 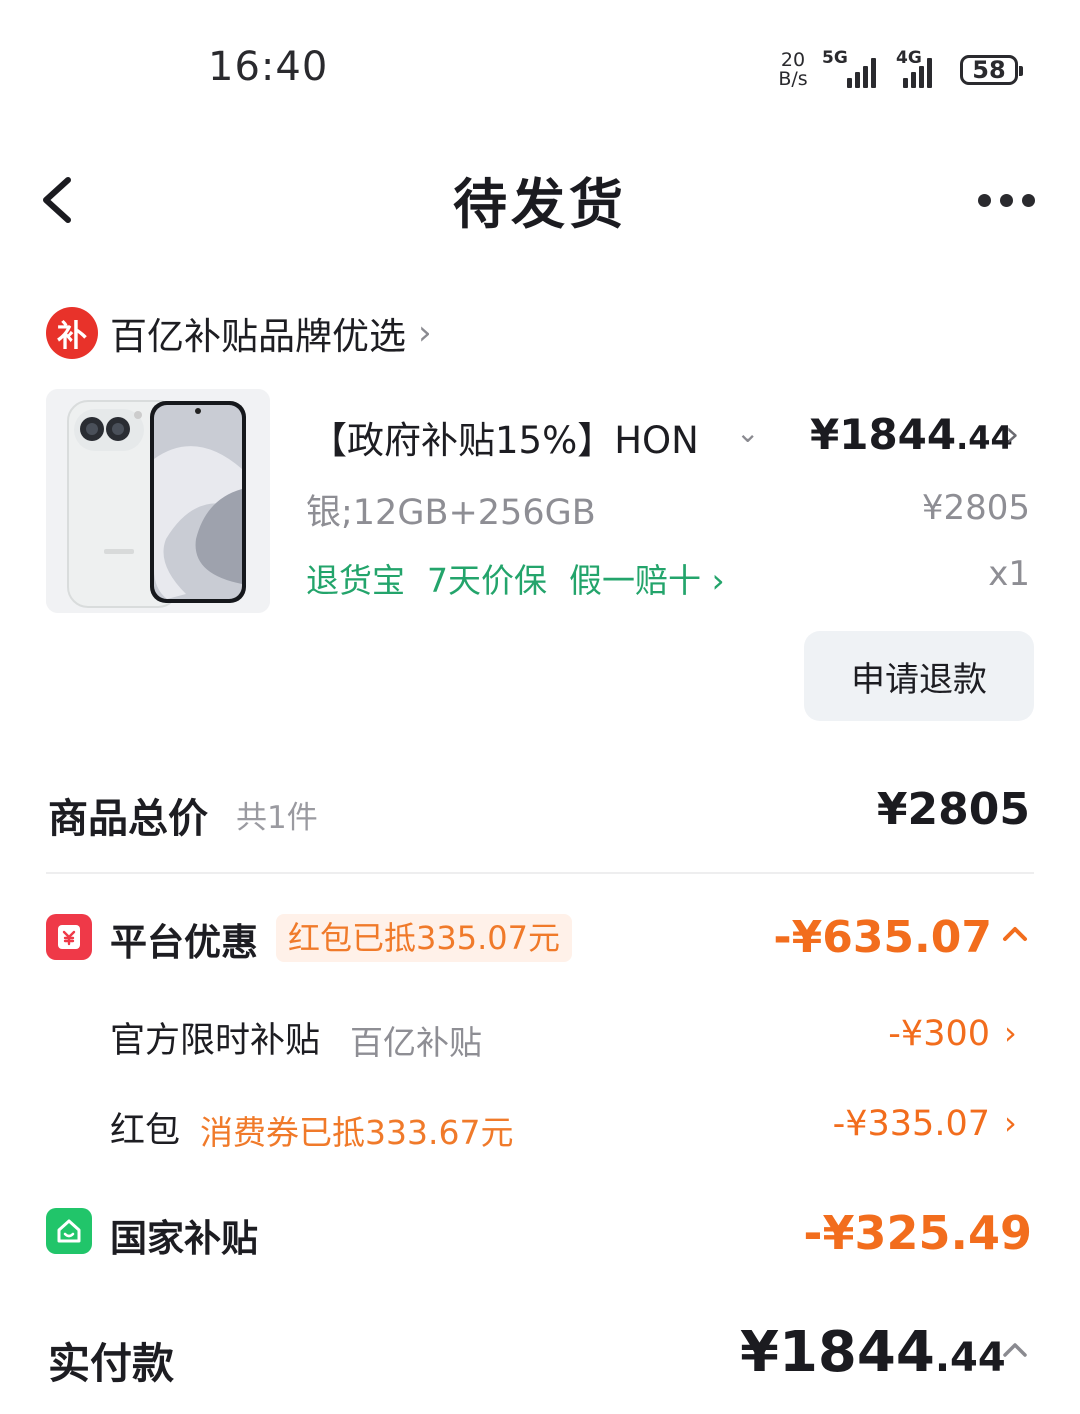 I want to click on product-image, so click(x=158, y=501).